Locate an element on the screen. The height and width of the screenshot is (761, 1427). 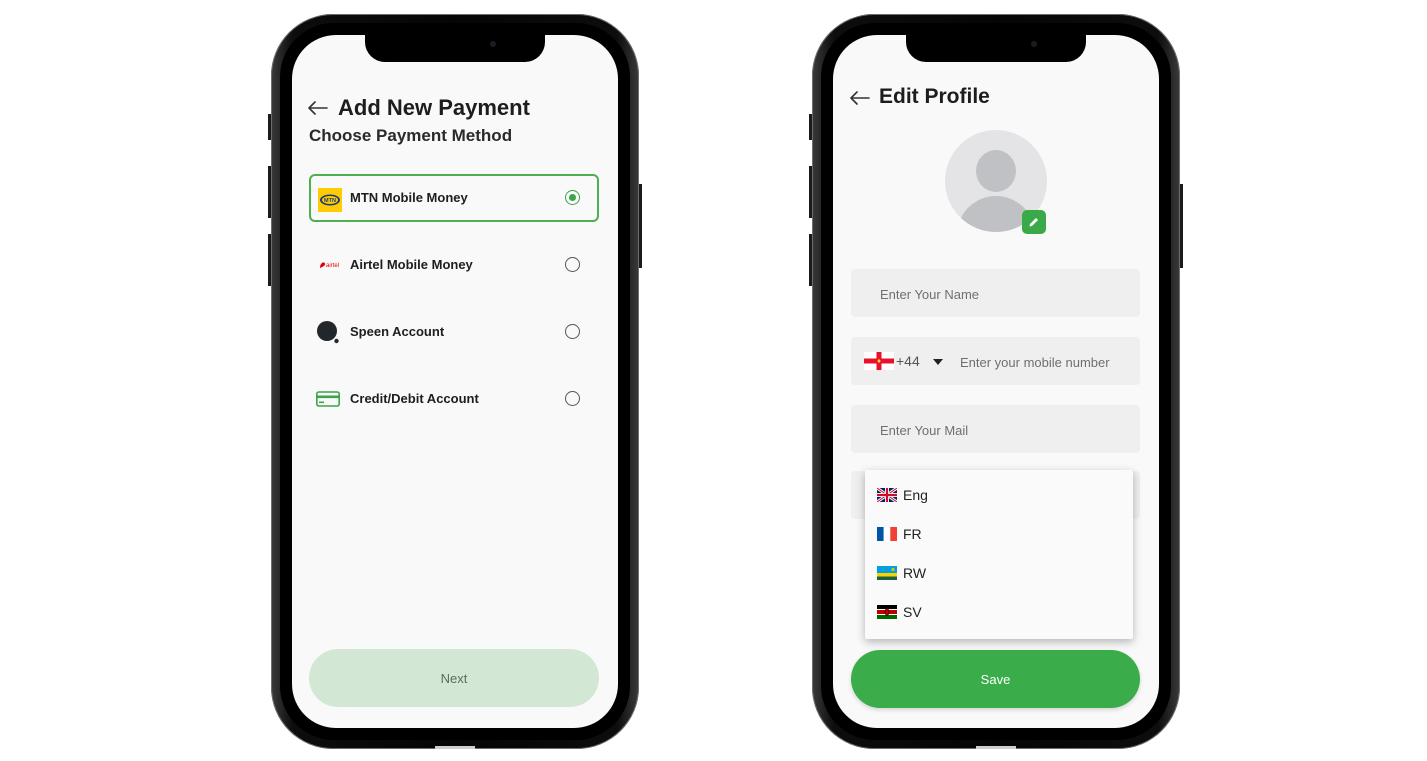
mtn-logo-icon: MTN is located at coordinates (330, 200).